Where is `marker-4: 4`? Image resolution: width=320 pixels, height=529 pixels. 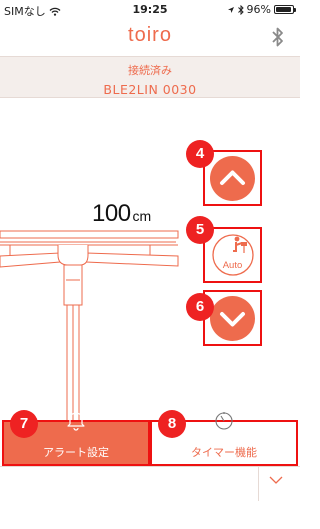 marker-4: 4 is located at coordinates (200, 154).